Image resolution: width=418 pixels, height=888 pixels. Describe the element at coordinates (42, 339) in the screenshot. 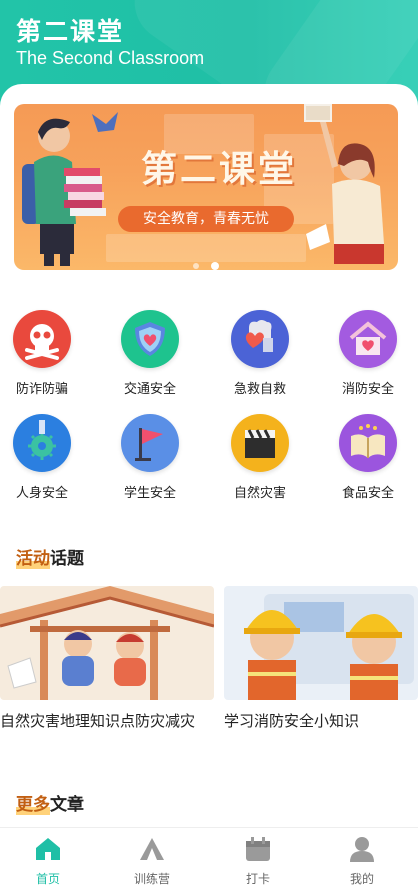

I see `skull-icon` at that location.